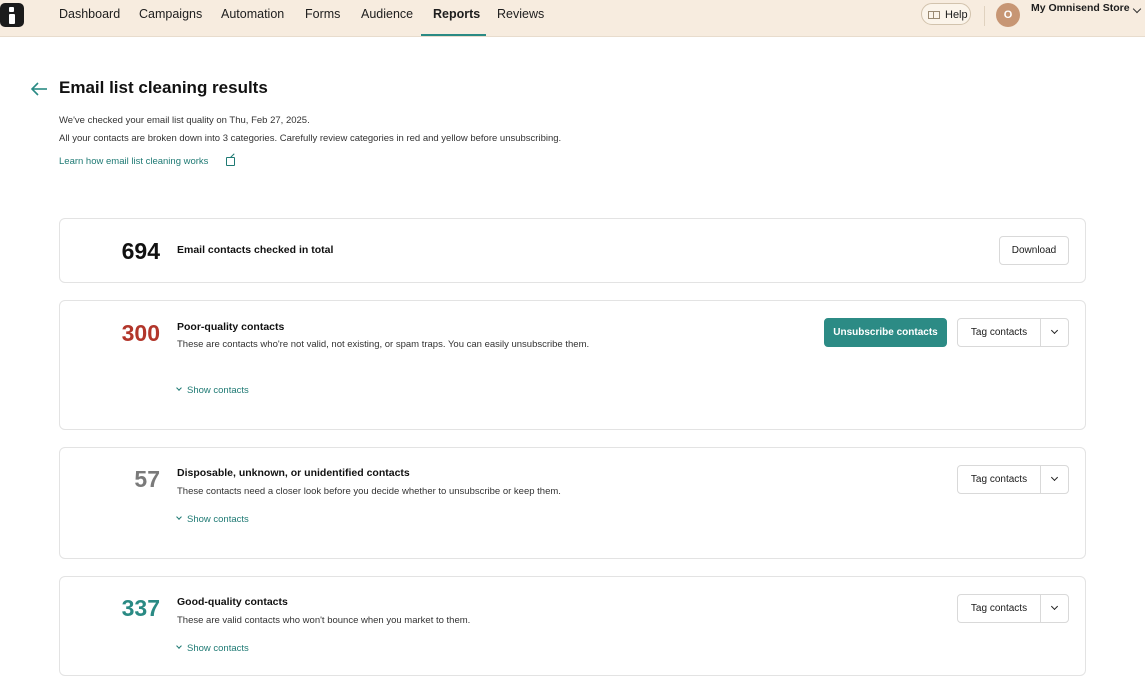  What do you see at coordinates (163, 87) in the screenshot?
I see `page-title: Email list cleaning results` at bounding box center [163, 87].